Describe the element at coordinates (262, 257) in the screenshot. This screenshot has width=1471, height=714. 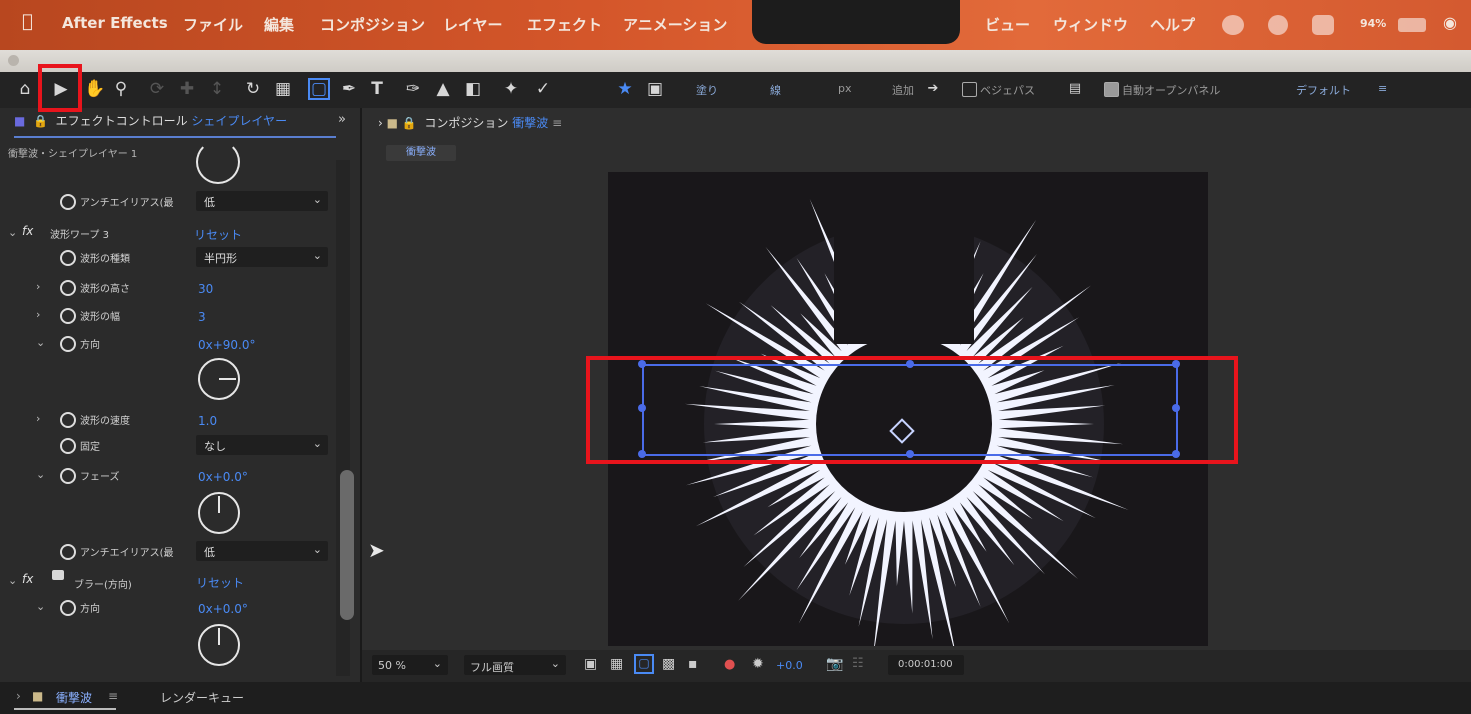
I see `wave-type-dropdown: 半円形 ⌄` at that location.